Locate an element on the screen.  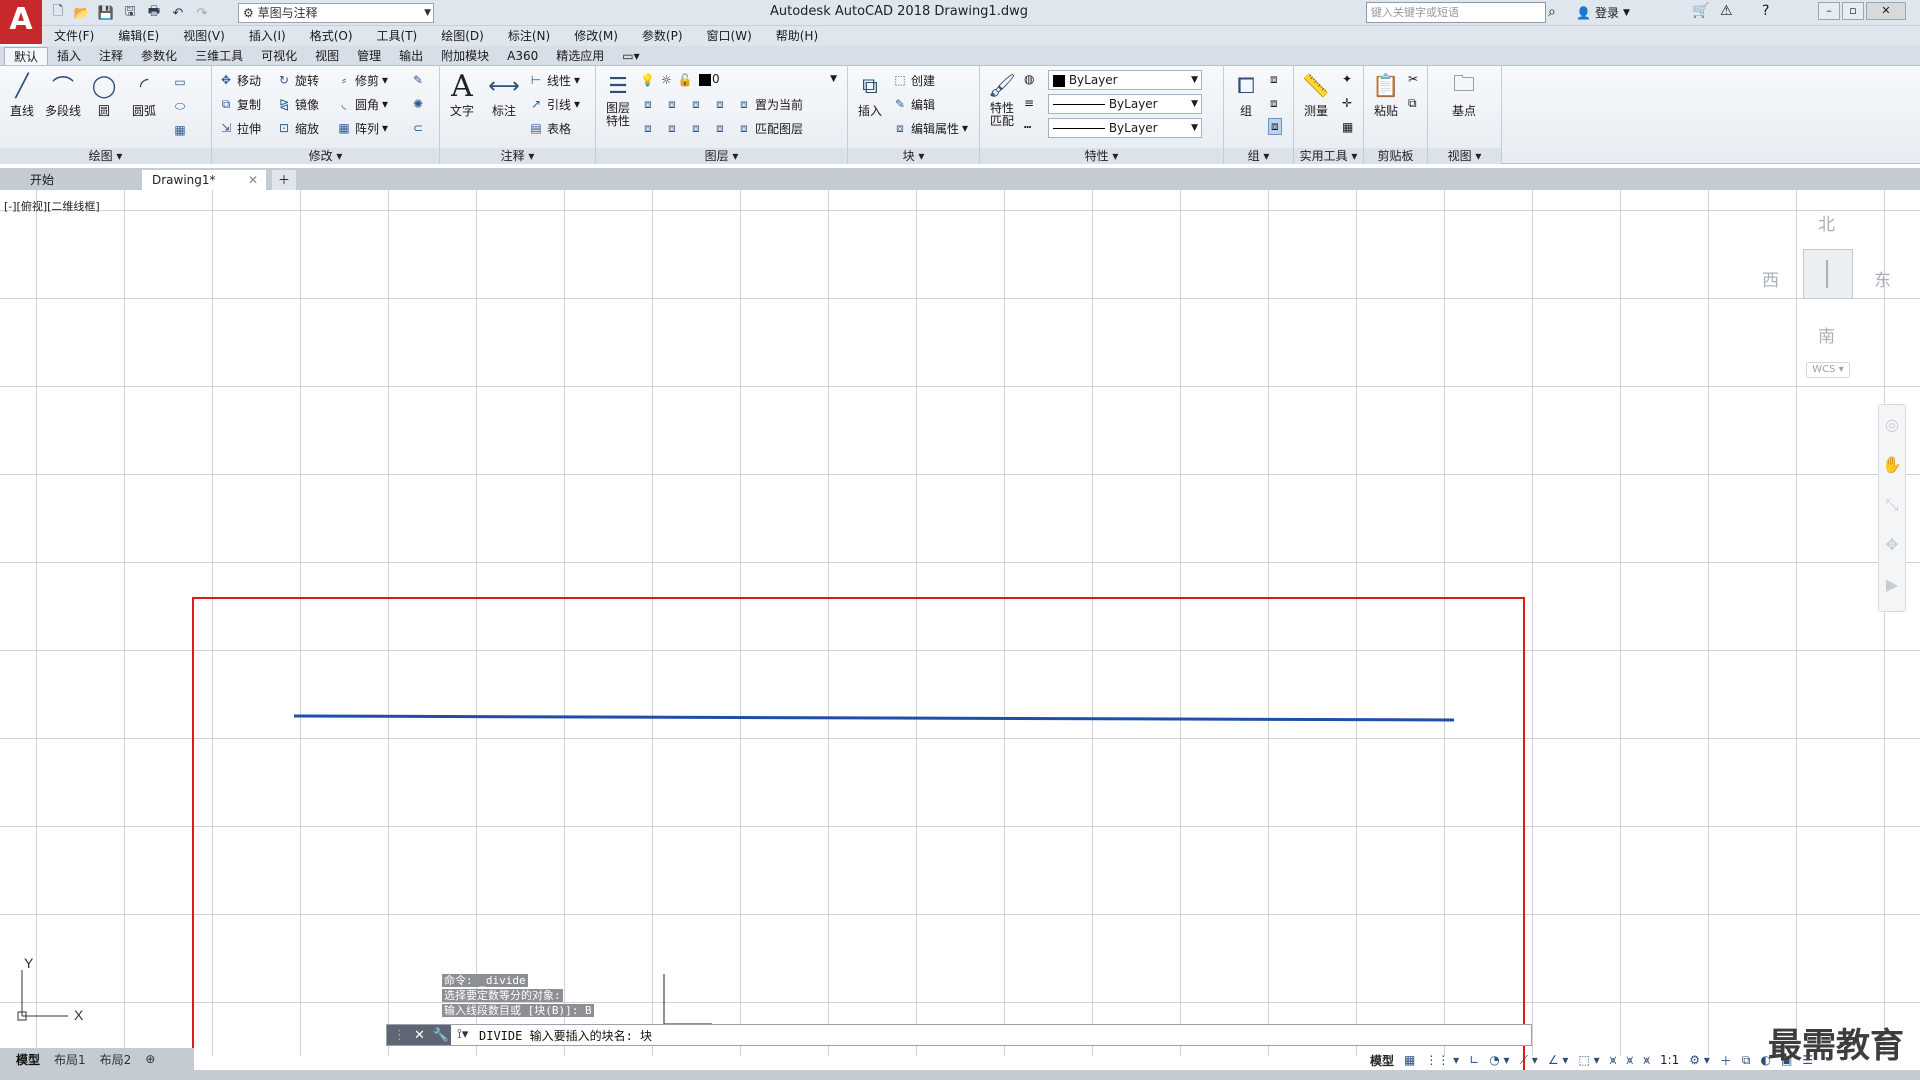
menu-dimension: 标注(N) is located at coordinates (529, 36).